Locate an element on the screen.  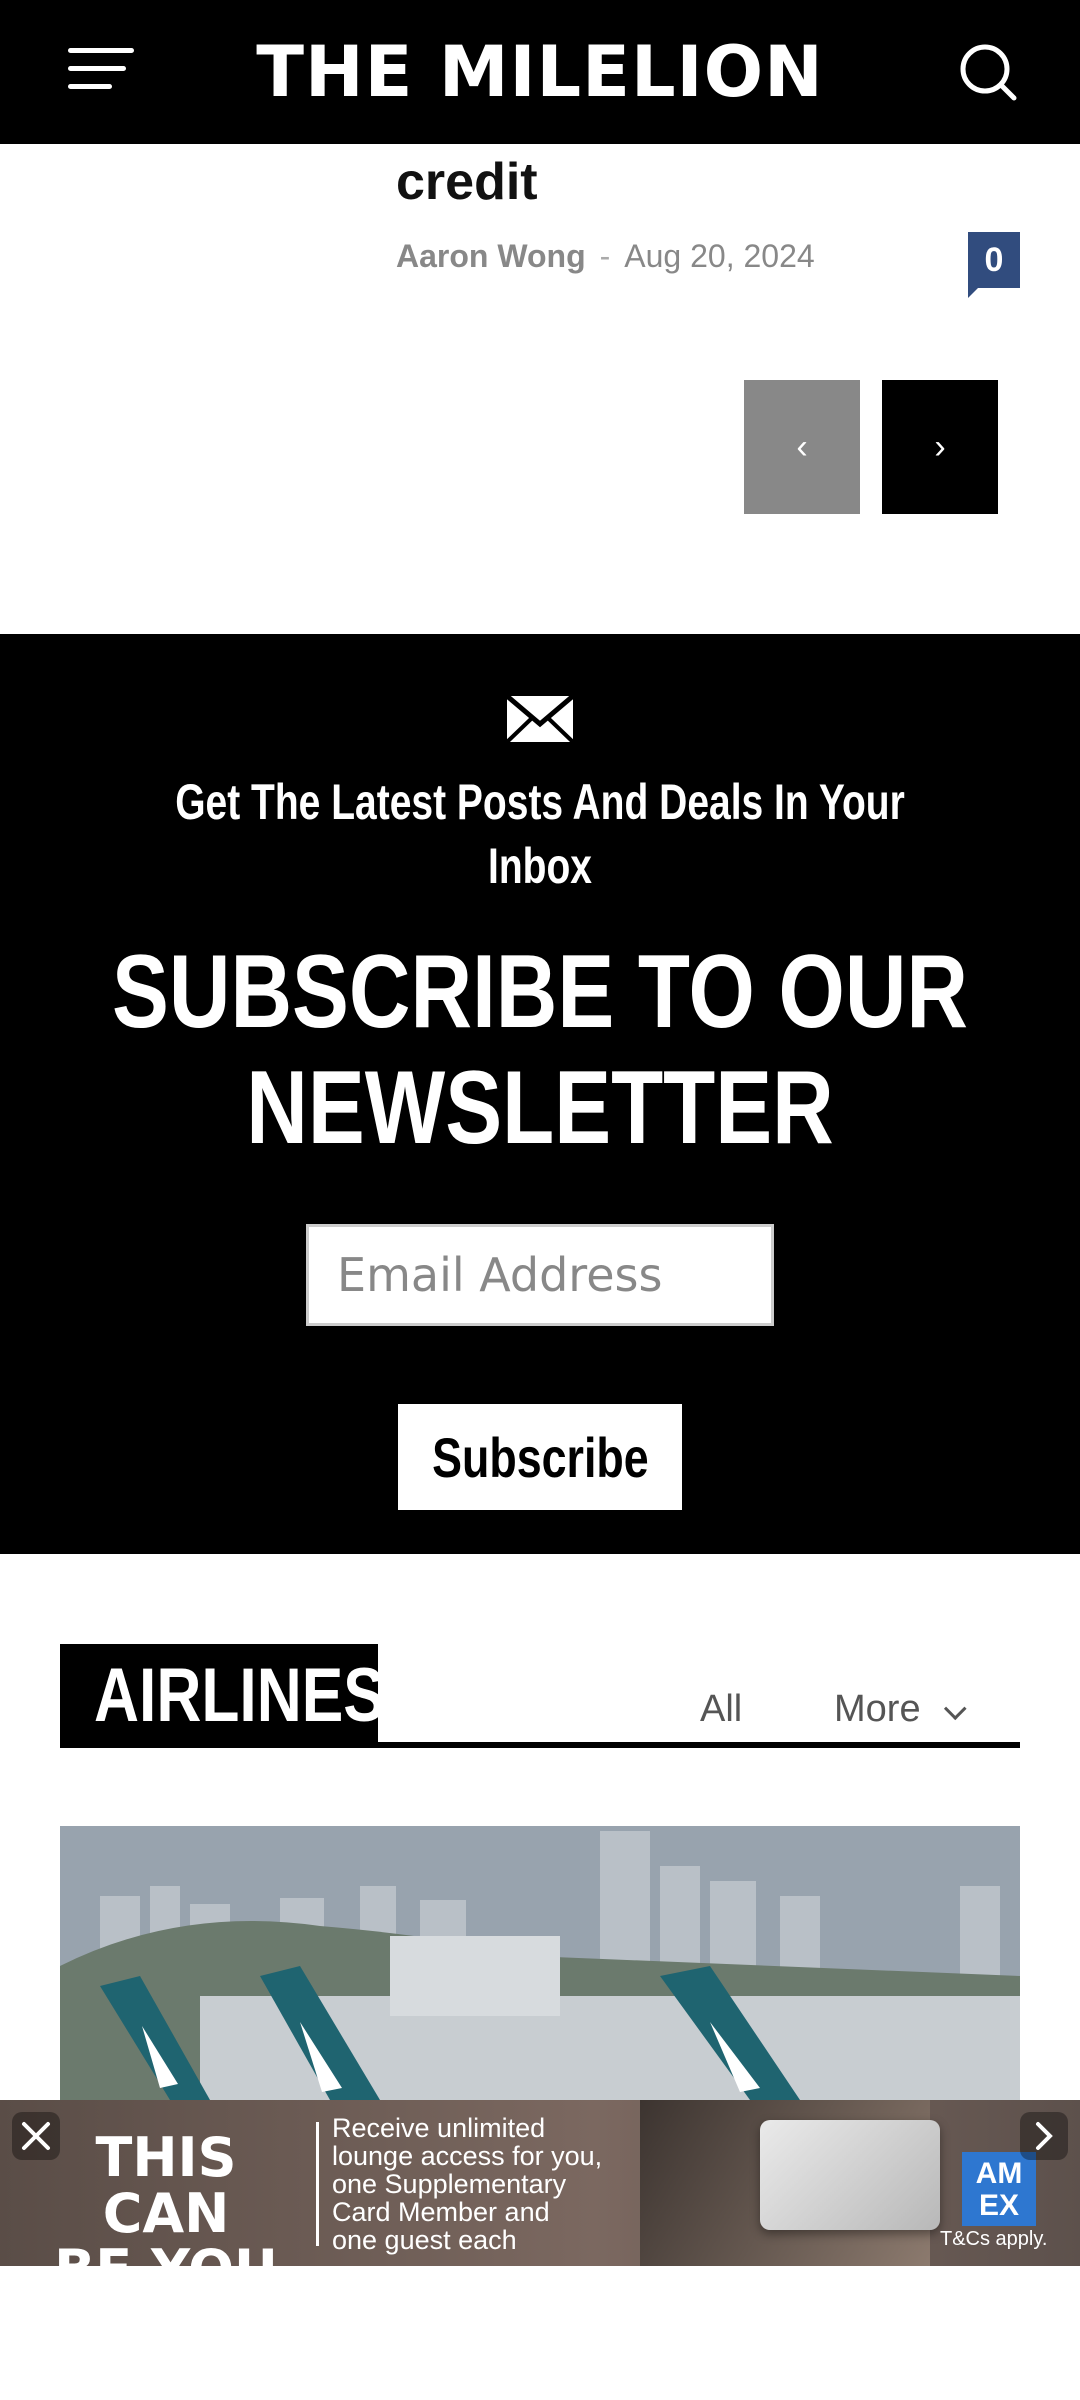
ad-headline-line-1: THIS CAN is located at coordinates (166, 2185).